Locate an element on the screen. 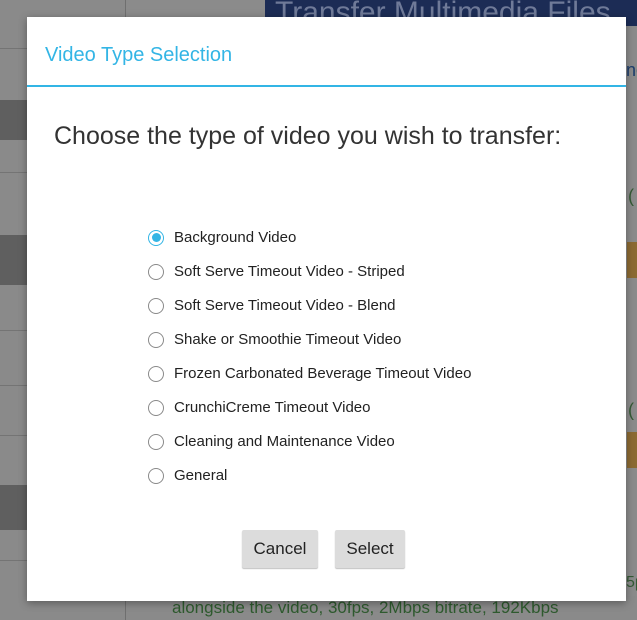 This screenshot has width=637, height=620. radio-option-general: General is located at coordinates (187, 475).